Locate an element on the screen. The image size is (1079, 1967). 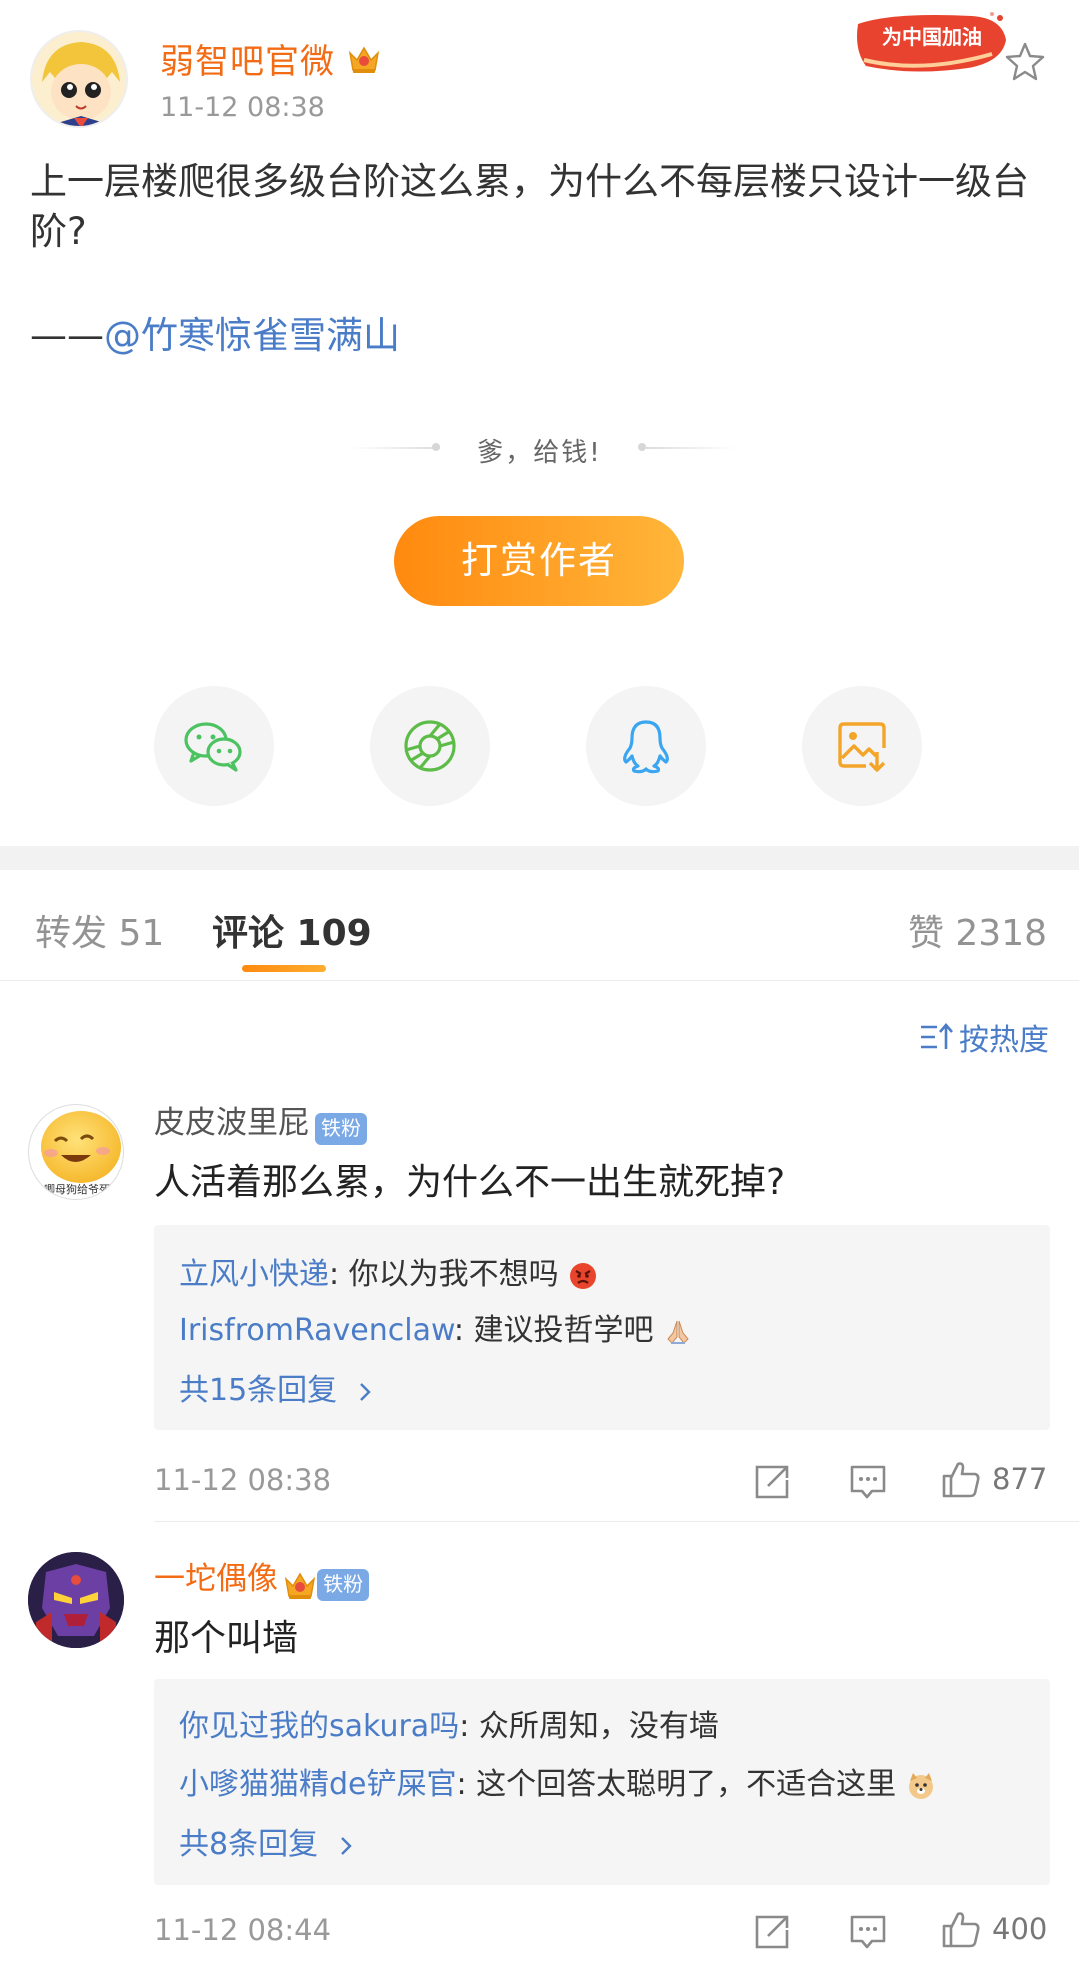
reward-divider-dot is located at coordinates (642, 447).